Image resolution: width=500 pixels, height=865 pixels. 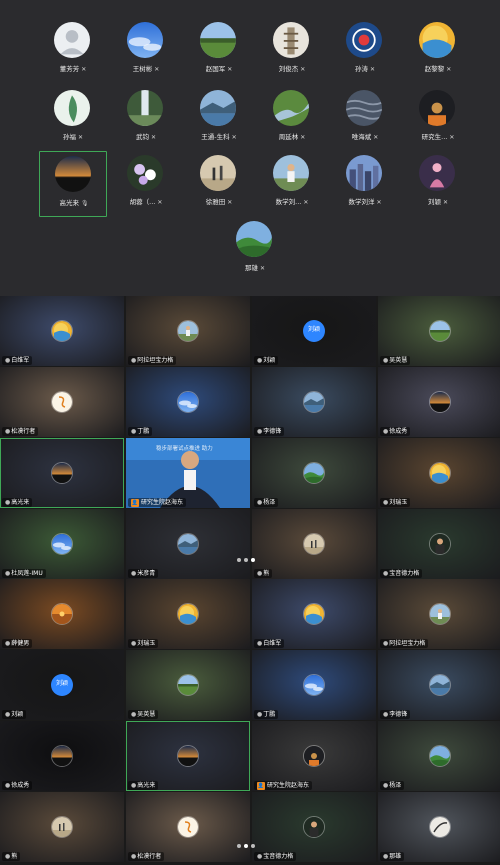 What do you see at coordinates (283, 785) in the screenshot?
I see `tile-name-label: 👤 研究生院赵海东` at bounding box center [283, 785].